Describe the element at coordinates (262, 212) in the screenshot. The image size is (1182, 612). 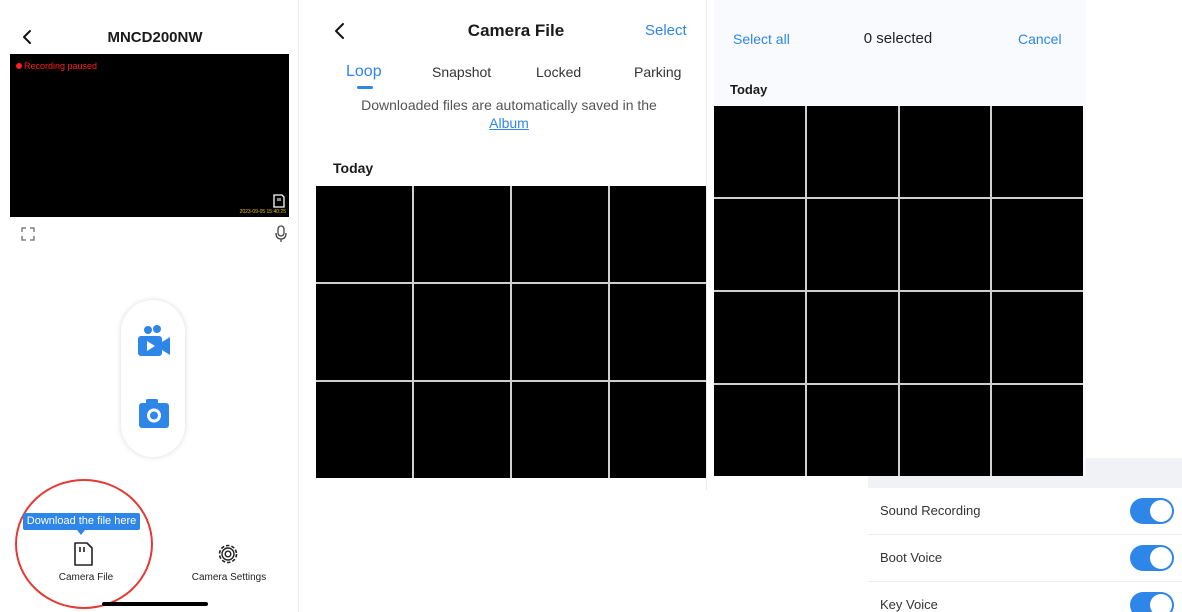
I see `timestamp: 2023-09-05 15:40:25` at that location.